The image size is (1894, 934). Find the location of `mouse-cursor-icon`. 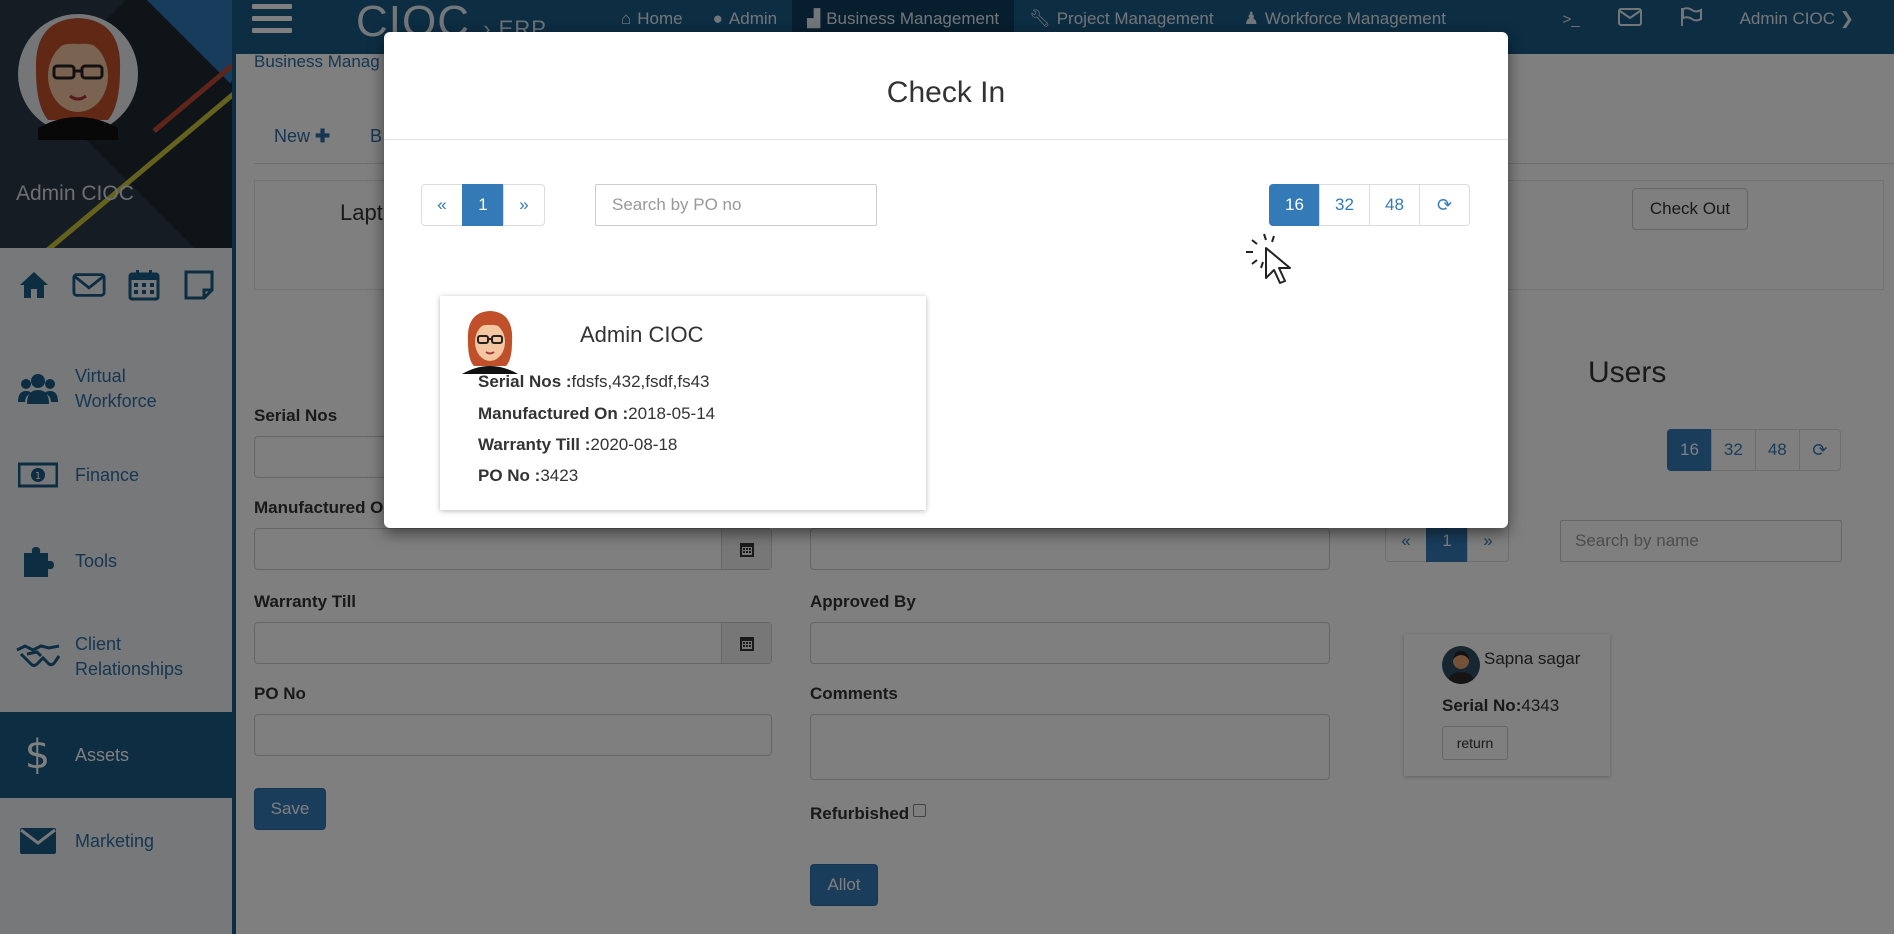

mouse-cursor-icon is located at coordinates (1268, 258).